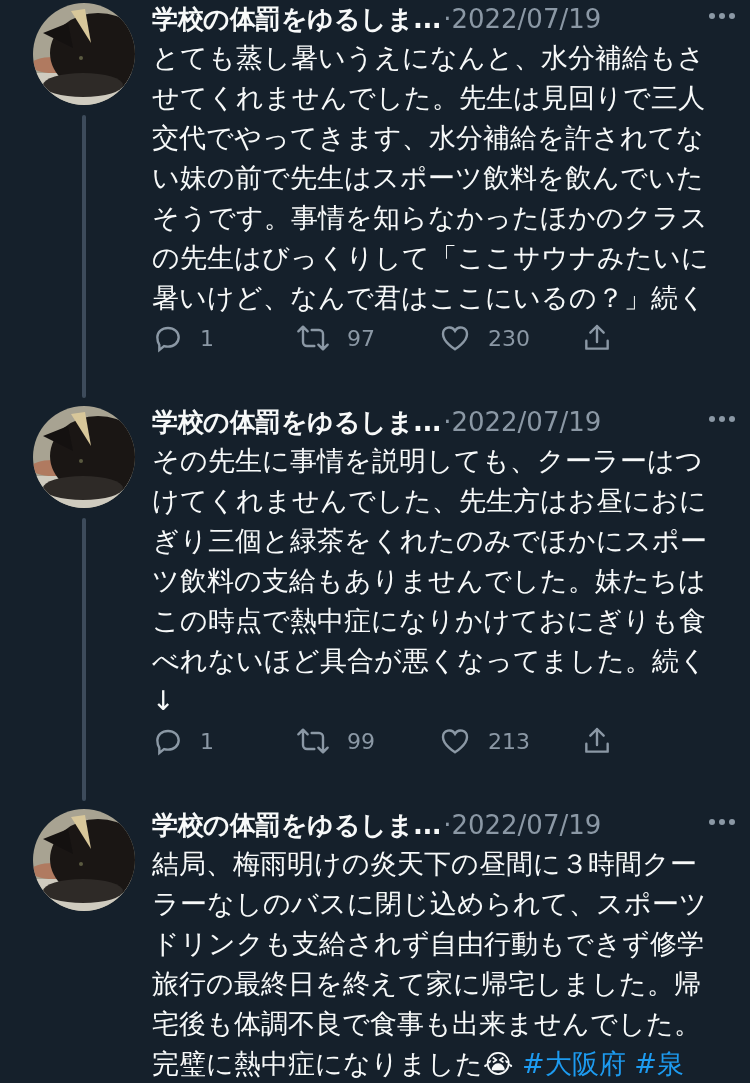 This screenshot has width=750, height=1083. What do you see at coordinates (509, 741) in the screenshot?
I see `like-count: 213` at bounding box center [509, 741].